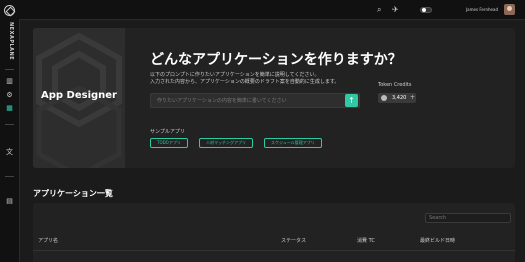 This screenshot has height=262, width=525. What do you see at coordinates (9, 10) in the screenshot?
I see `brand-logo-icon` at bounding box center [9, 10].